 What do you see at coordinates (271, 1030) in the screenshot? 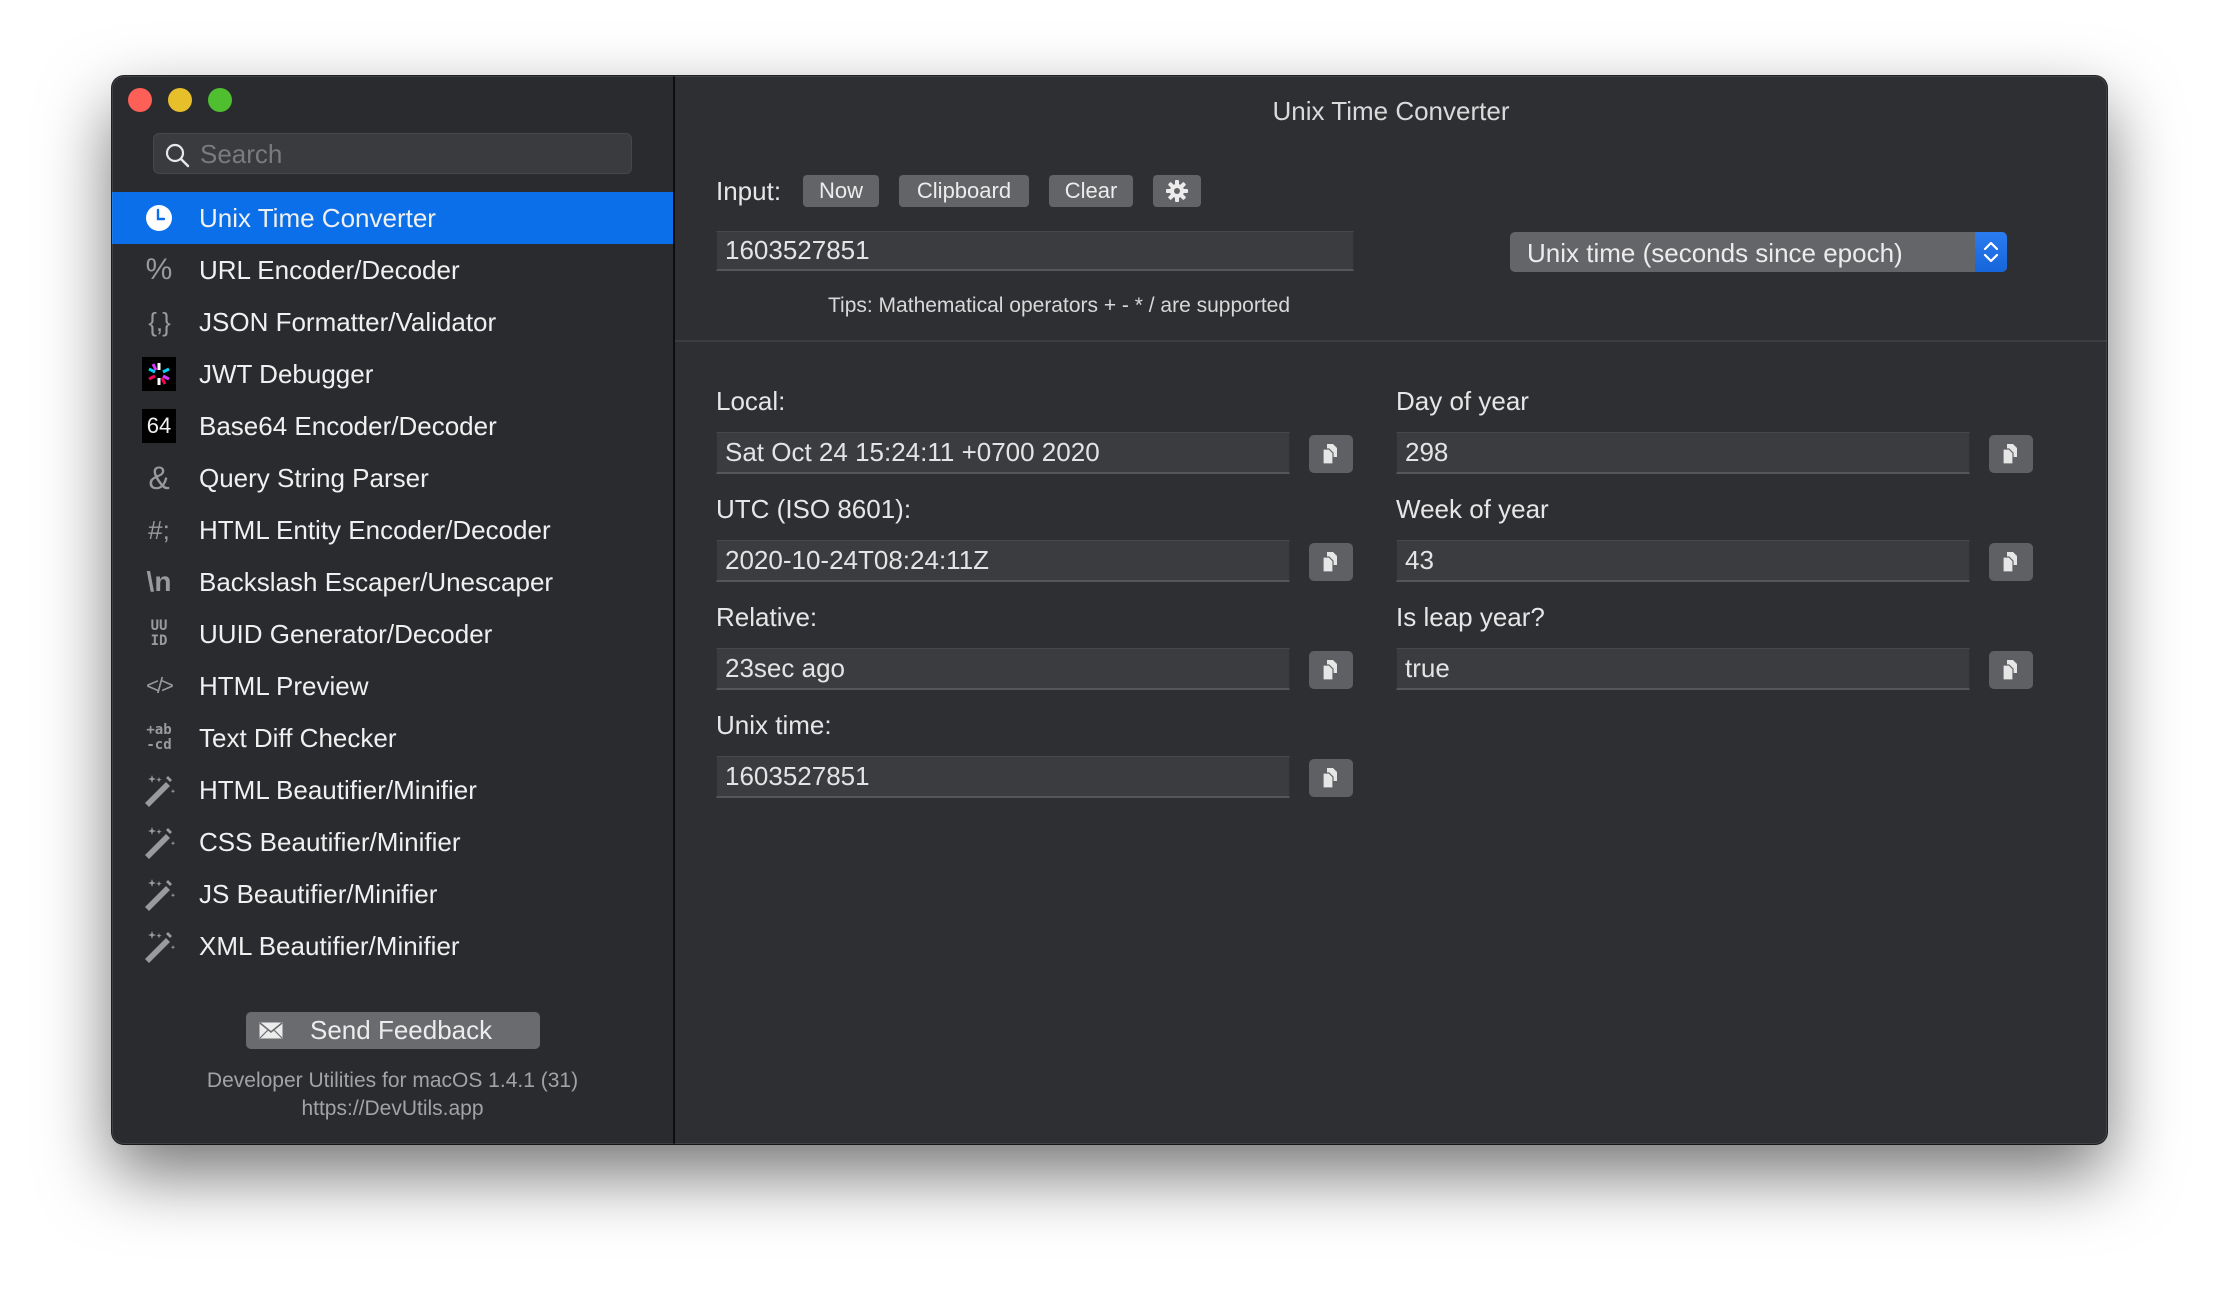
I see `envelope-icon` at bounding box center [271, 1030].